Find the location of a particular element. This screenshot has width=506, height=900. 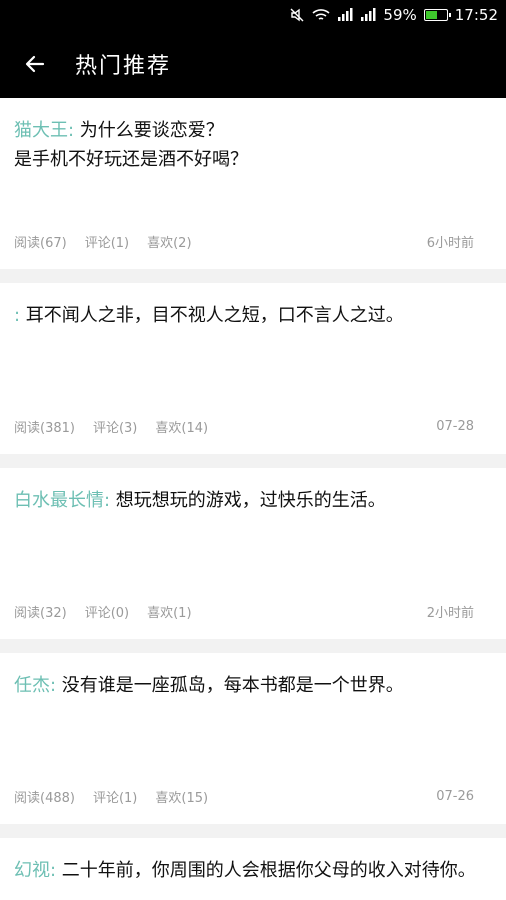

post-meta: 阅读(488) 评论(1) 喜欢(15) 07-26 is located at coordinates (253, 796).